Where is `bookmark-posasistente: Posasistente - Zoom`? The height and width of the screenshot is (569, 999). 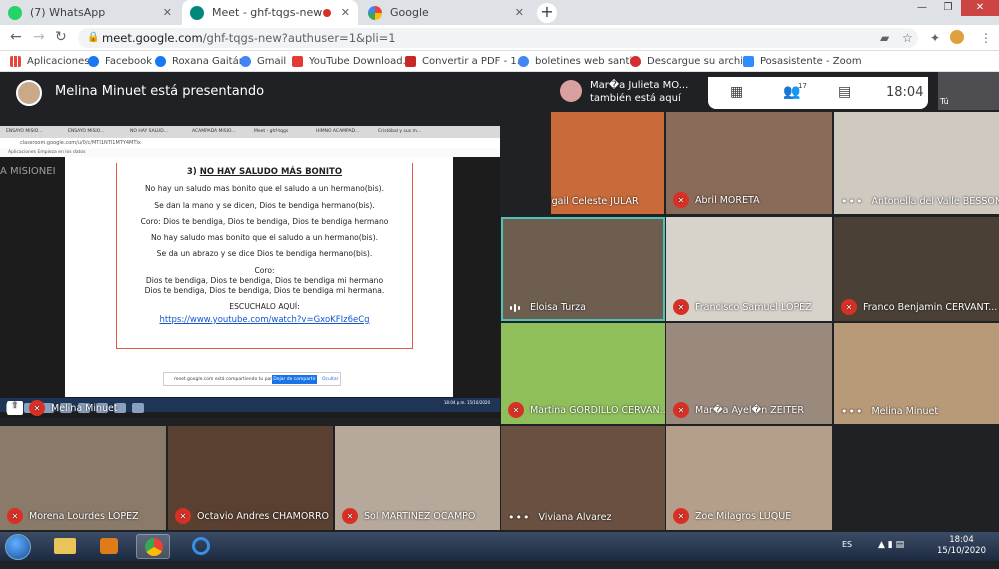 bookmark-posasistente: Posasistente - Zoom is located at coordinates (802, 61).